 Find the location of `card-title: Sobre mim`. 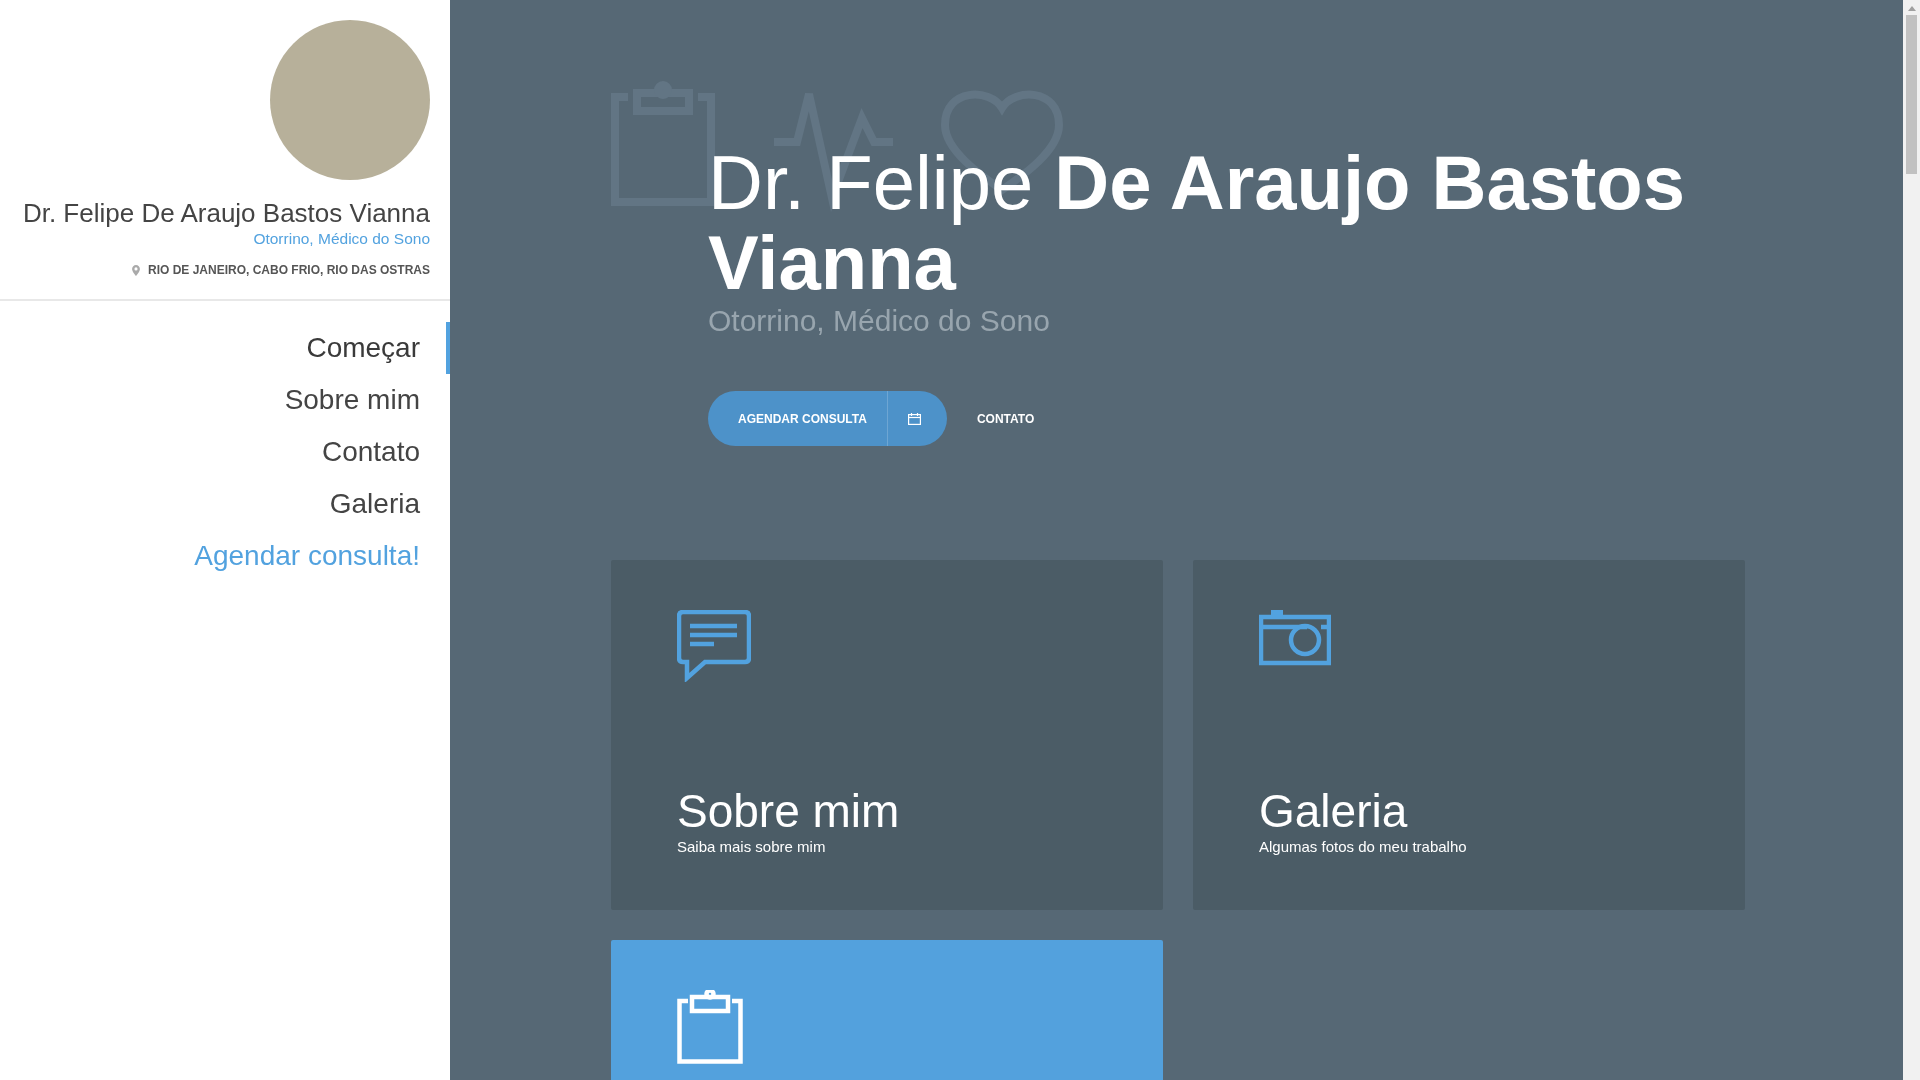

card-title: Sobre mim is located at coordinates (788, 811).